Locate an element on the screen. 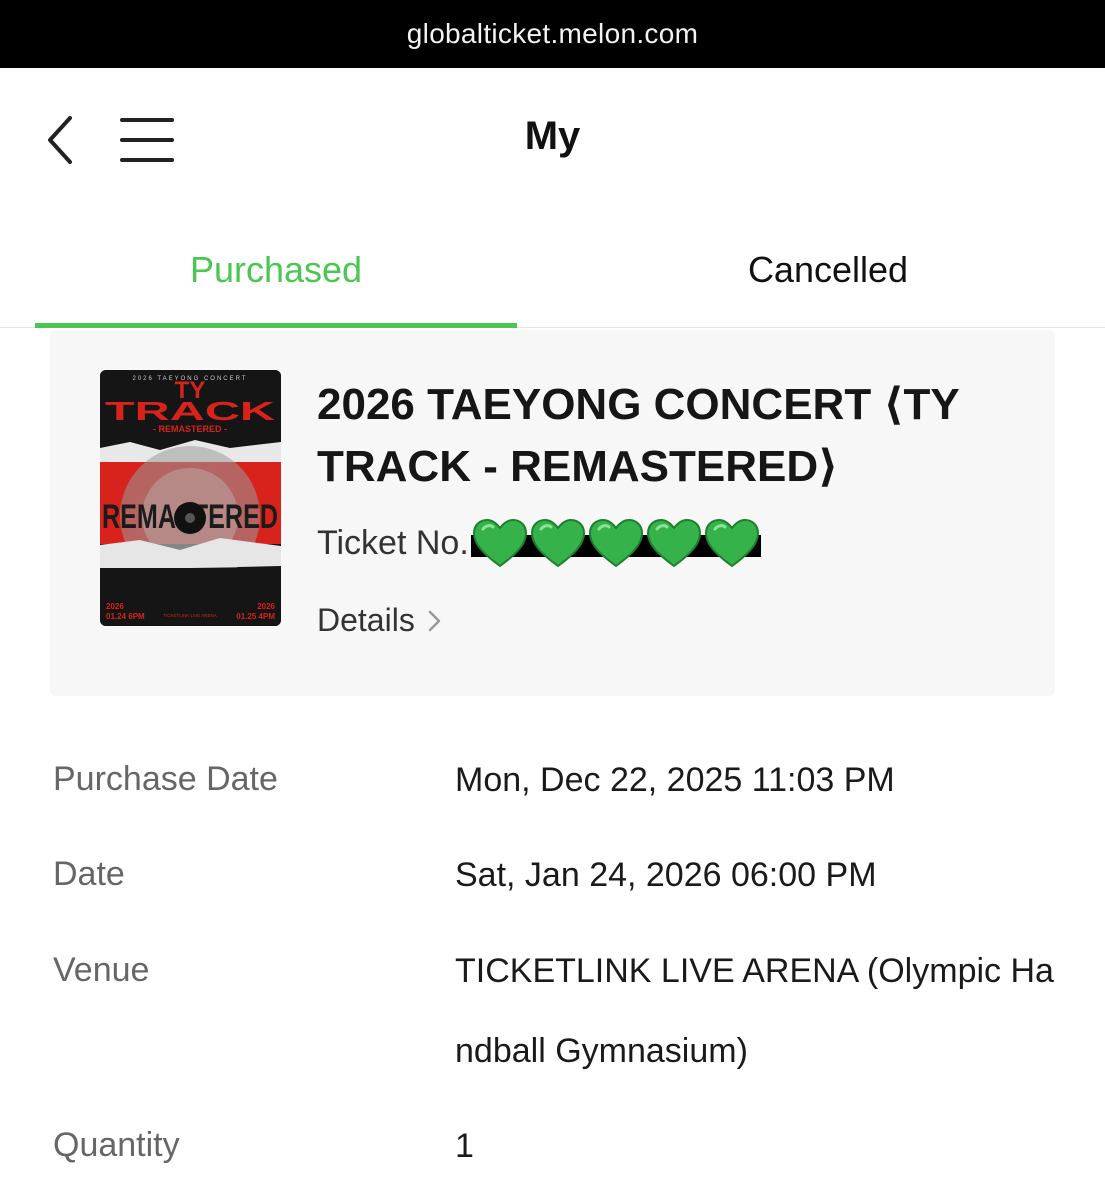 The height and width of the screenshot is (1200, 1105). details-label: Details is located at coordinates (366, 620).